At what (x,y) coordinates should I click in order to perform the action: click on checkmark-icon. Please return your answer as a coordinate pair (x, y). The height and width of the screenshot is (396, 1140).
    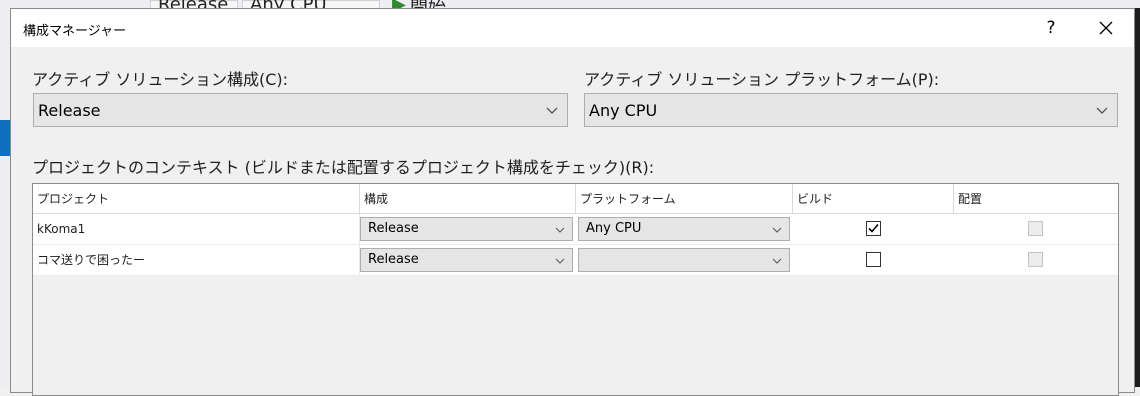
    Looking at the image, I should click on (873, 228).